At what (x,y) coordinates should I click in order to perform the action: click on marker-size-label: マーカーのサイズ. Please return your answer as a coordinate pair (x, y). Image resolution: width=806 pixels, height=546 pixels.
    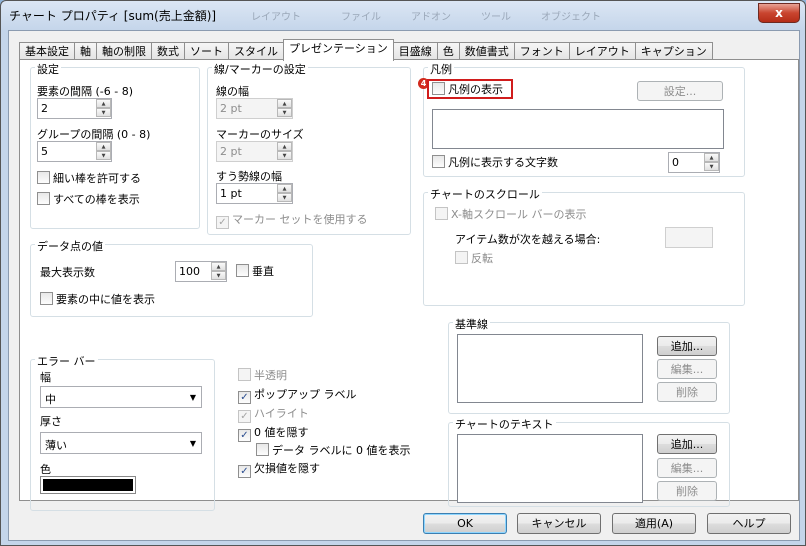
    Looking at the image, I should click on (260, 134).